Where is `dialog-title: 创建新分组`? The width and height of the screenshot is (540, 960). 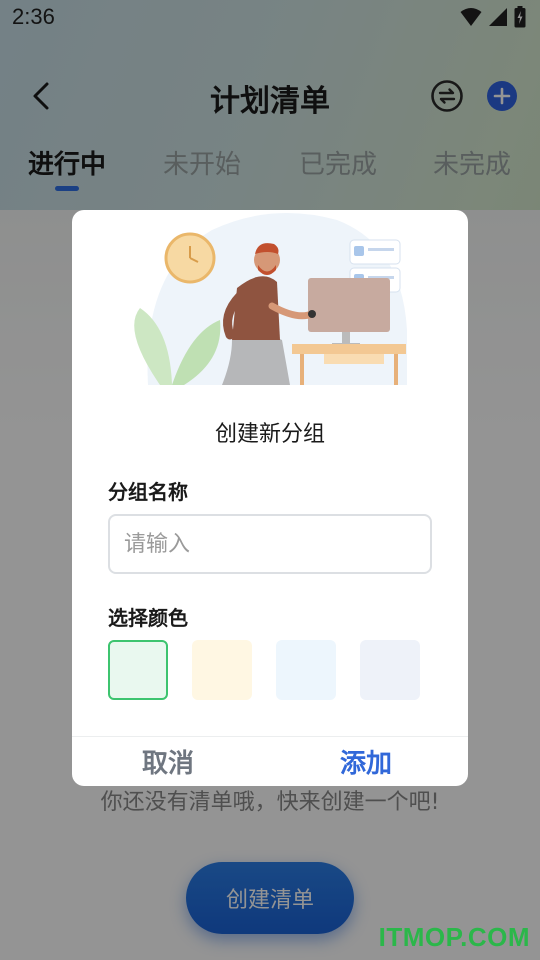
dialog-title: 创建新分组 is located at coordinates (269, 434).